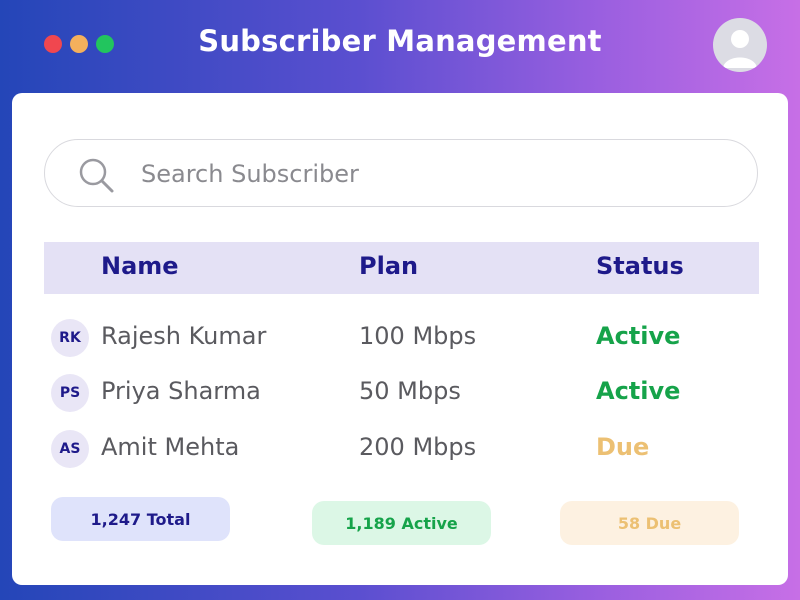 Image resolution: width=800 pixels, height=600 pixels. I want to click on column-header-status: Status, so click(640, 266).